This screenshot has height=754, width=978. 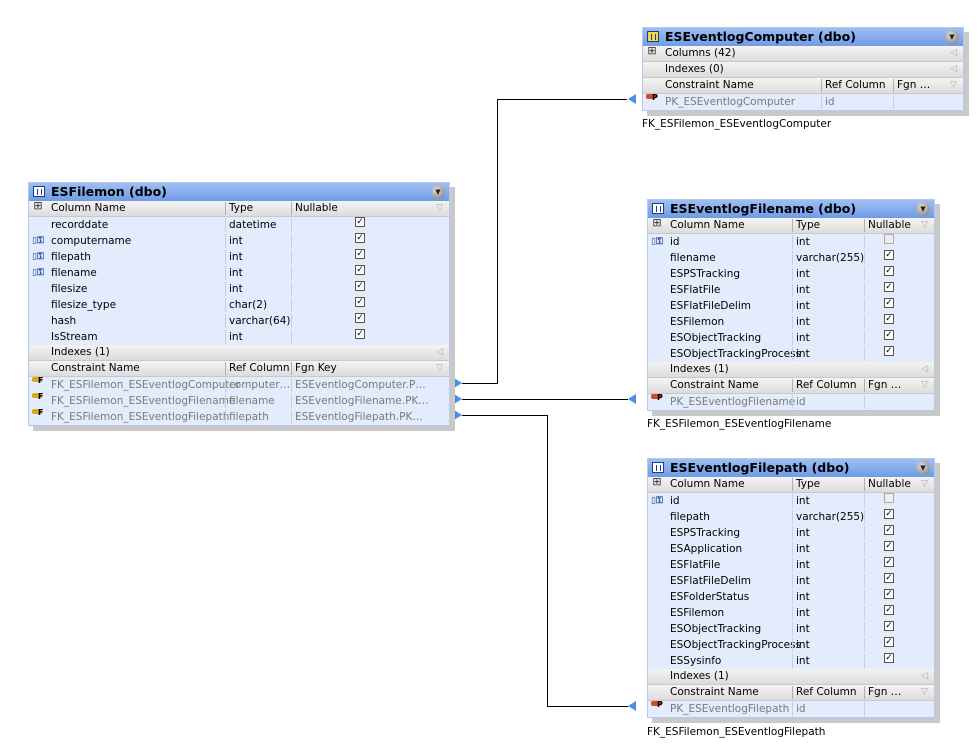 I want to click on column-row: ESObjectTracking int ✓, so click(x=791, y=338).